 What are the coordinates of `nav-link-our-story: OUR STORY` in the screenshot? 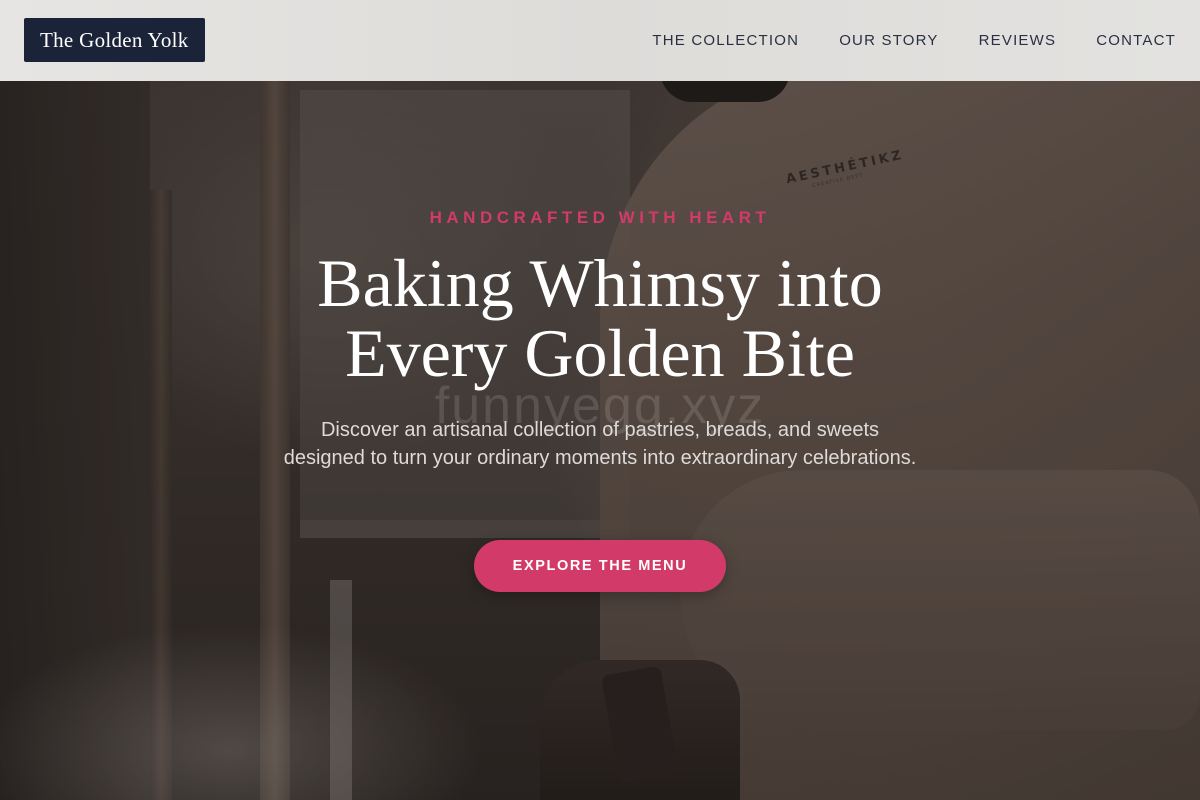 It's located at (888, 40).